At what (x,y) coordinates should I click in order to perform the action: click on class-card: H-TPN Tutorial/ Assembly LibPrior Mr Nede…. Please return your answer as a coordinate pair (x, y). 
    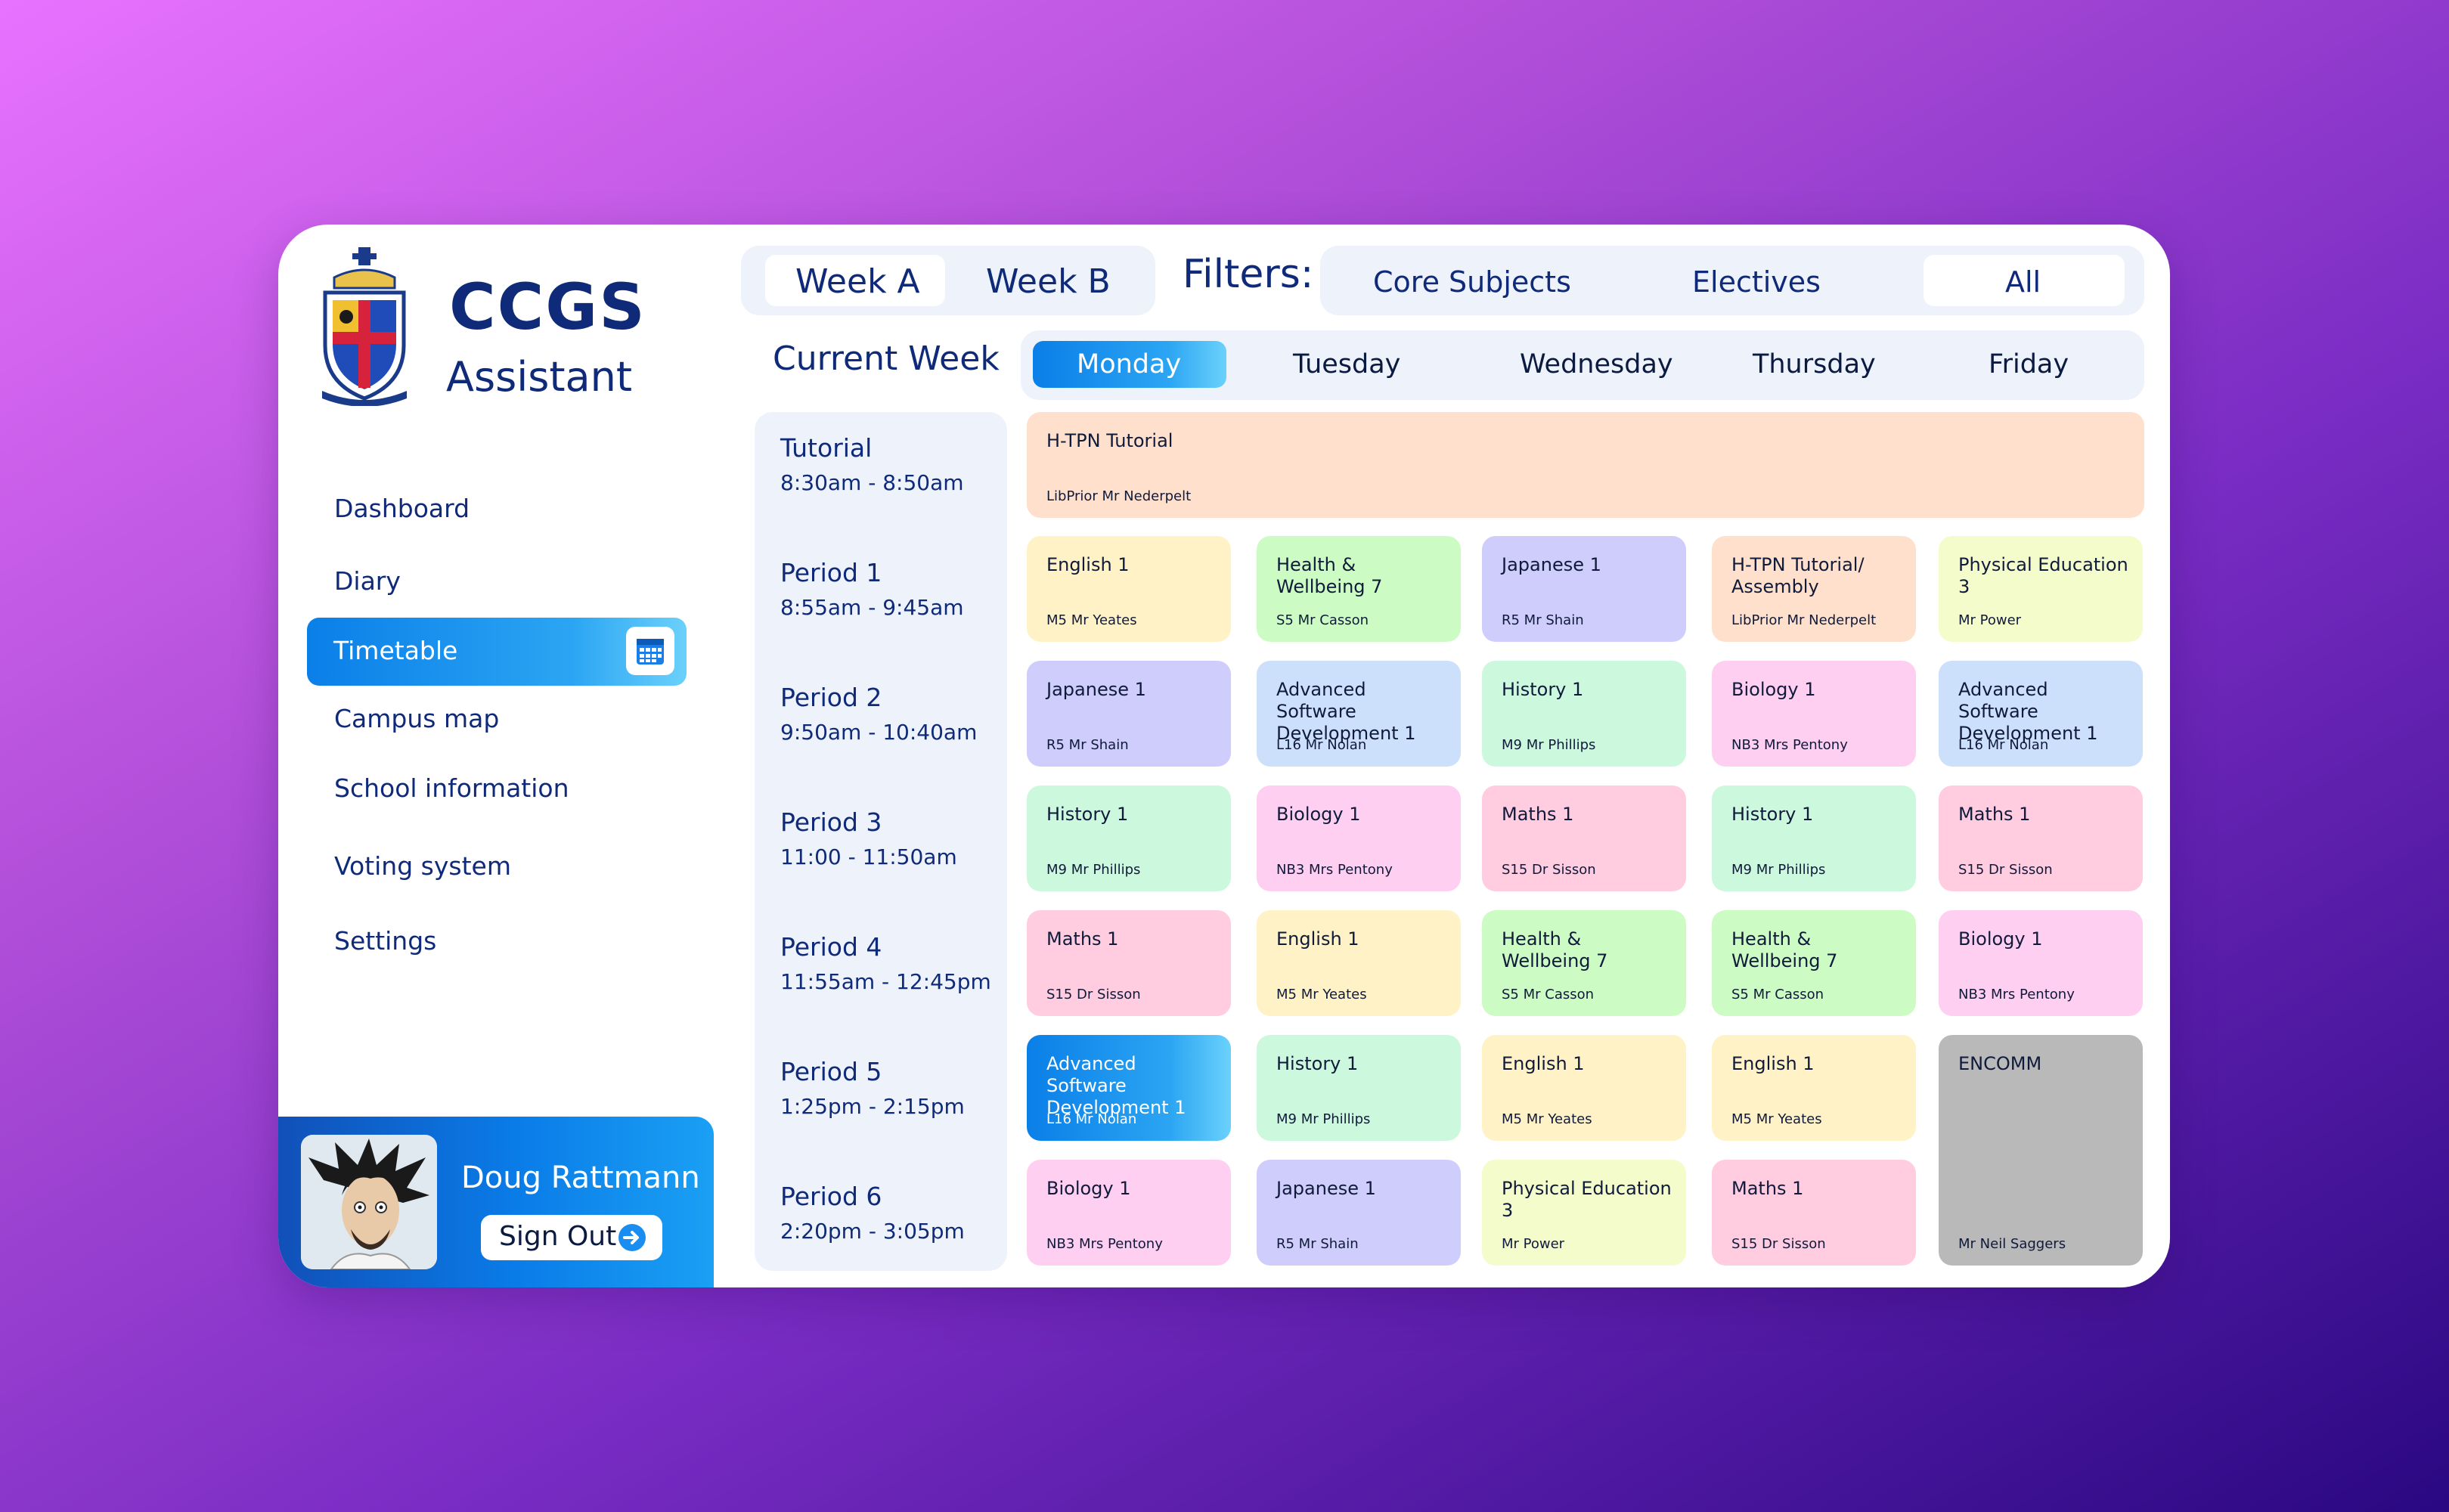
    Looking at the image, I should click on (1814, 589).